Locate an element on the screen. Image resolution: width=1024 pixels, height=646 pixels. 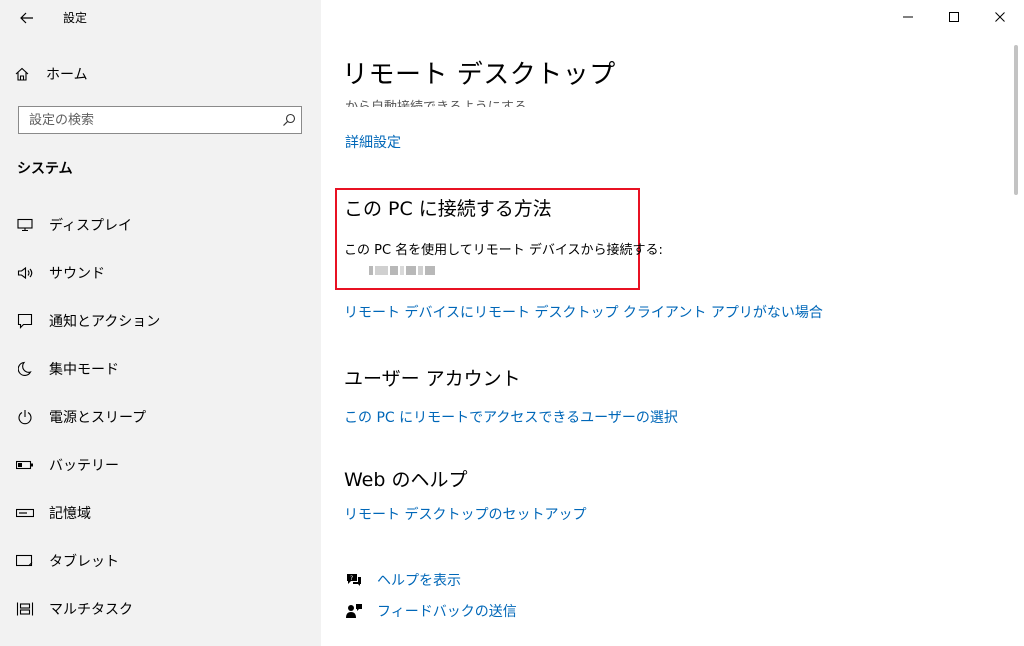
minimize-button is located at coordinates (908, 17).